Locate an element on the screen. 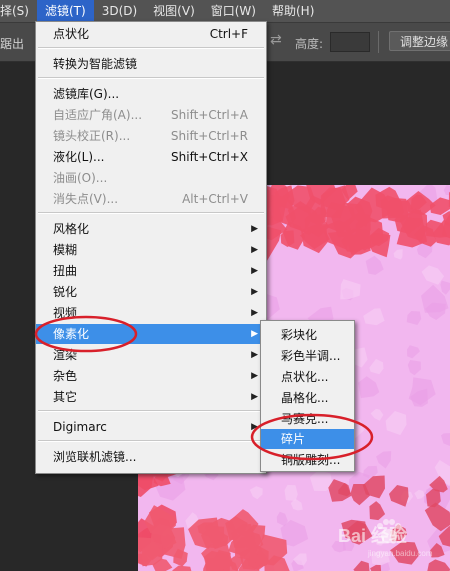  menu-item-shortcut: Ctrl+F is located at coordinates (228, 34).